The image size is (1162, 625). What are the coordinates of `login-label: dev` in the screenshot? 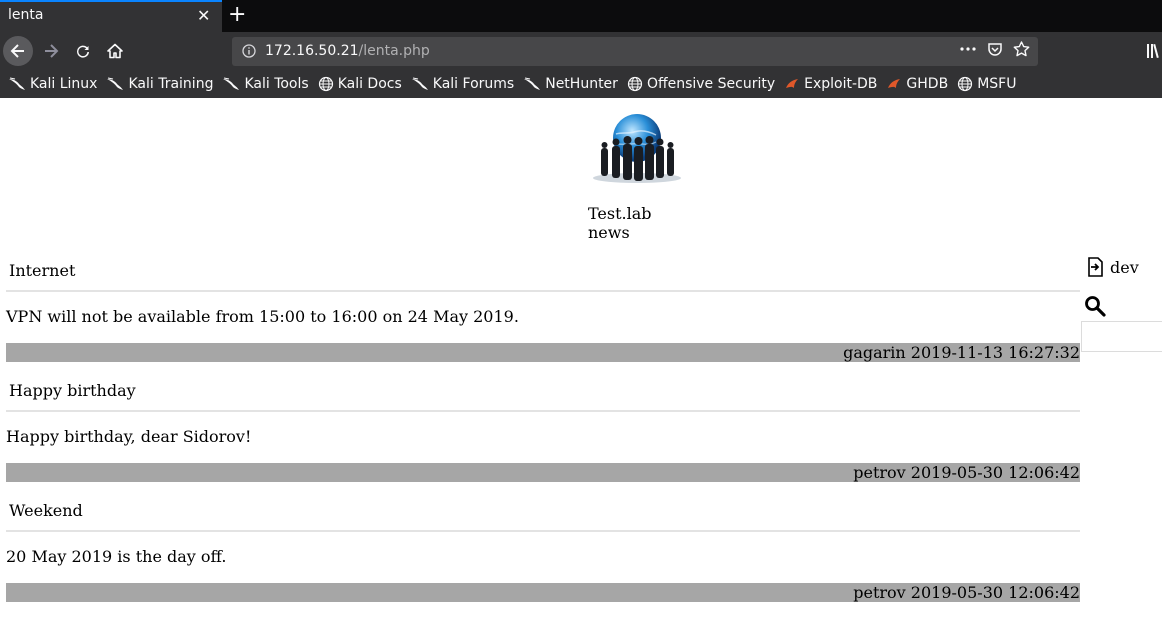 It's located at (1124, 267).